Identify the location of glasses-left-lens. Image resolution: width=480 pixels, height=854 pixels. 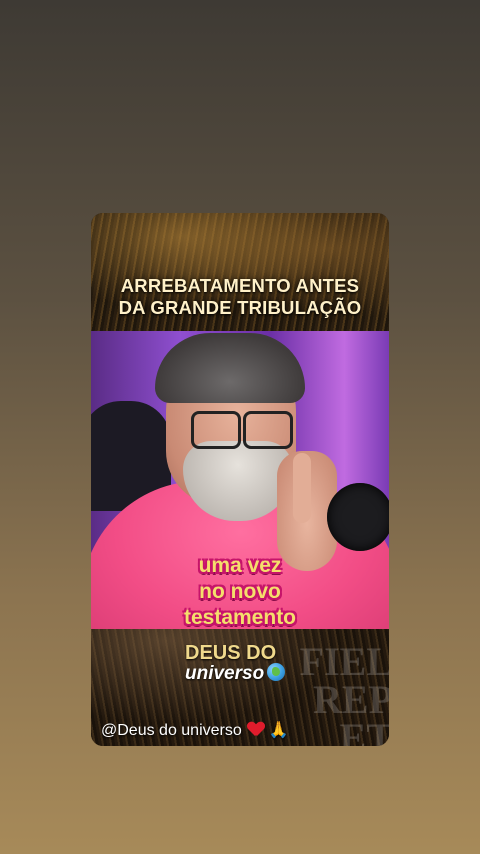
(216, 430).